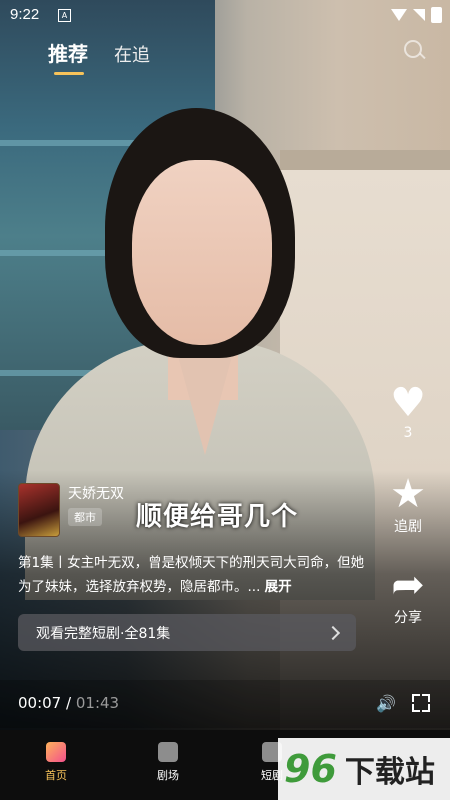  What do you see at coordinates (408, 585) in the screenshot?
I see `share-arrow-icon: ➦` at bounding box center [408, 585].